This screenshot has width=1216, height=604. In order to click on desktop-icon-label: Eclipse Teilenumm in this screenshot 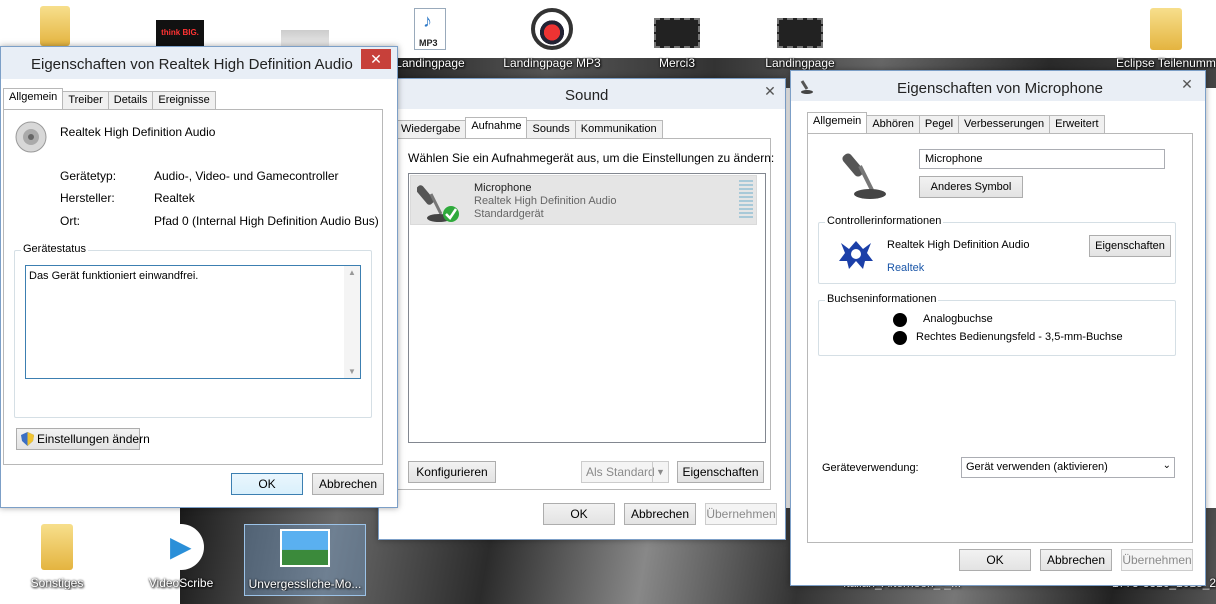, I will do `click(1166, 63)`.